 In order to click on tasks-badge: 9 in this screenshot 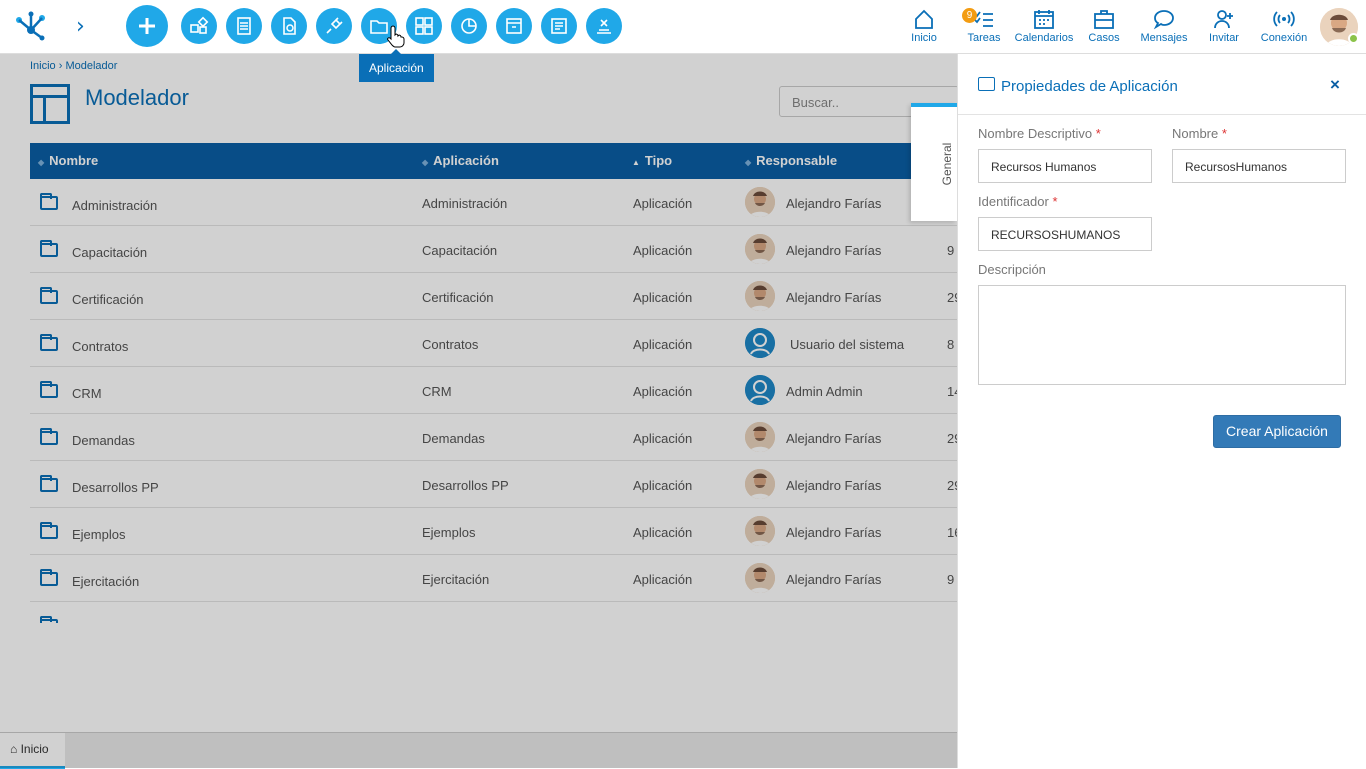, I will do `click(969, 15)`.